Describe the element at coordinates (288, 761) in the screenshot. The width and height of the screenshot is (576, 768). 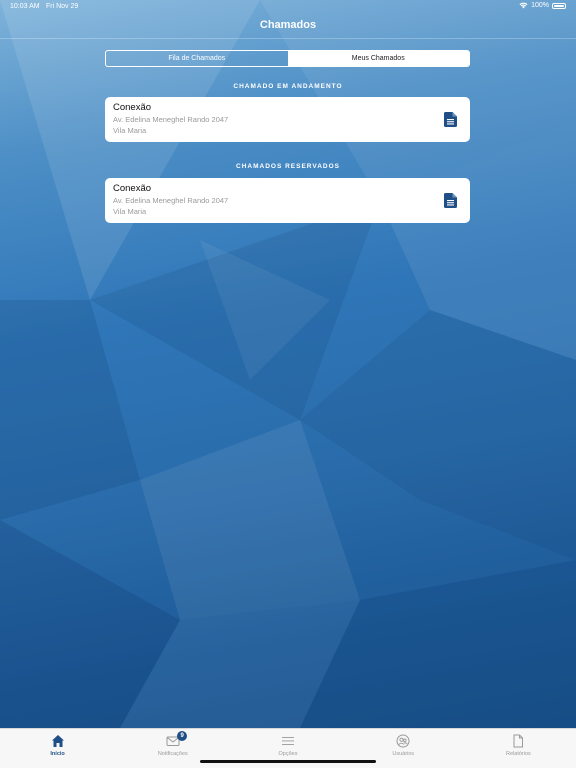
I see `home-indicator` at that location.